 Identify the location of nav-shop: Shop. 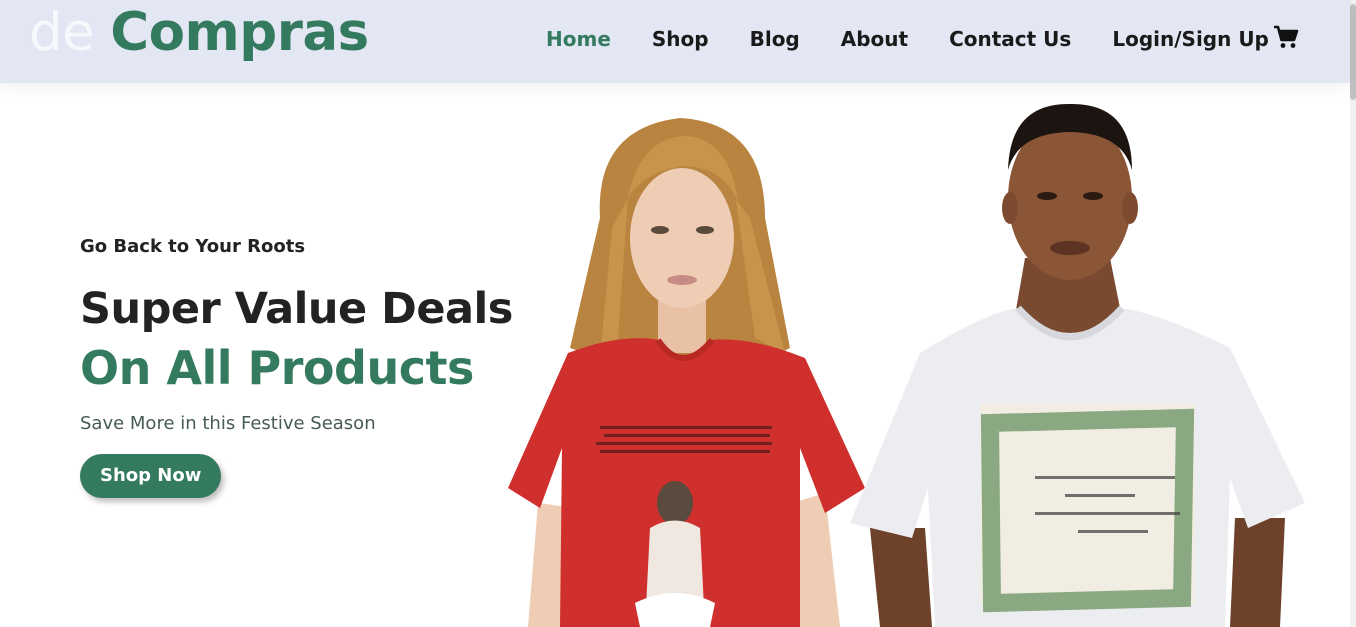
(680, 39).